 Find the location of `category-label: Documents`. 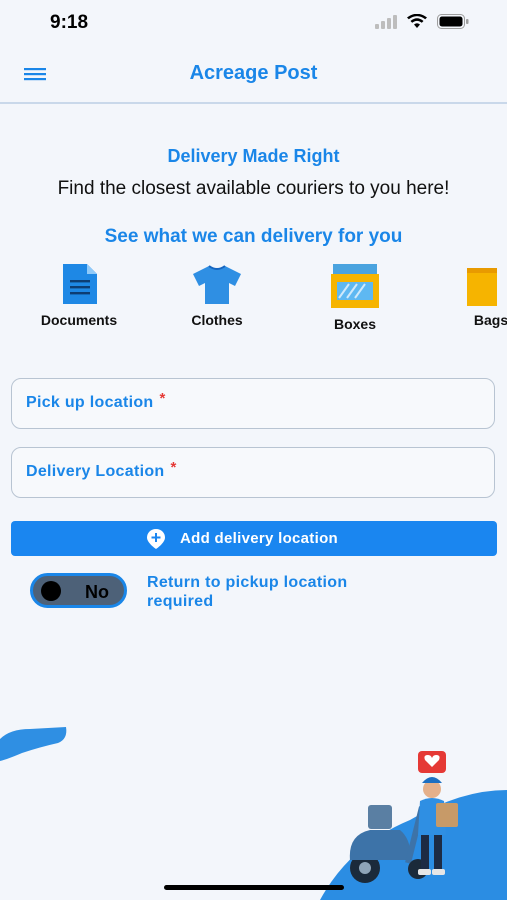

category-label: Documents is located at coordinates (79, 320).